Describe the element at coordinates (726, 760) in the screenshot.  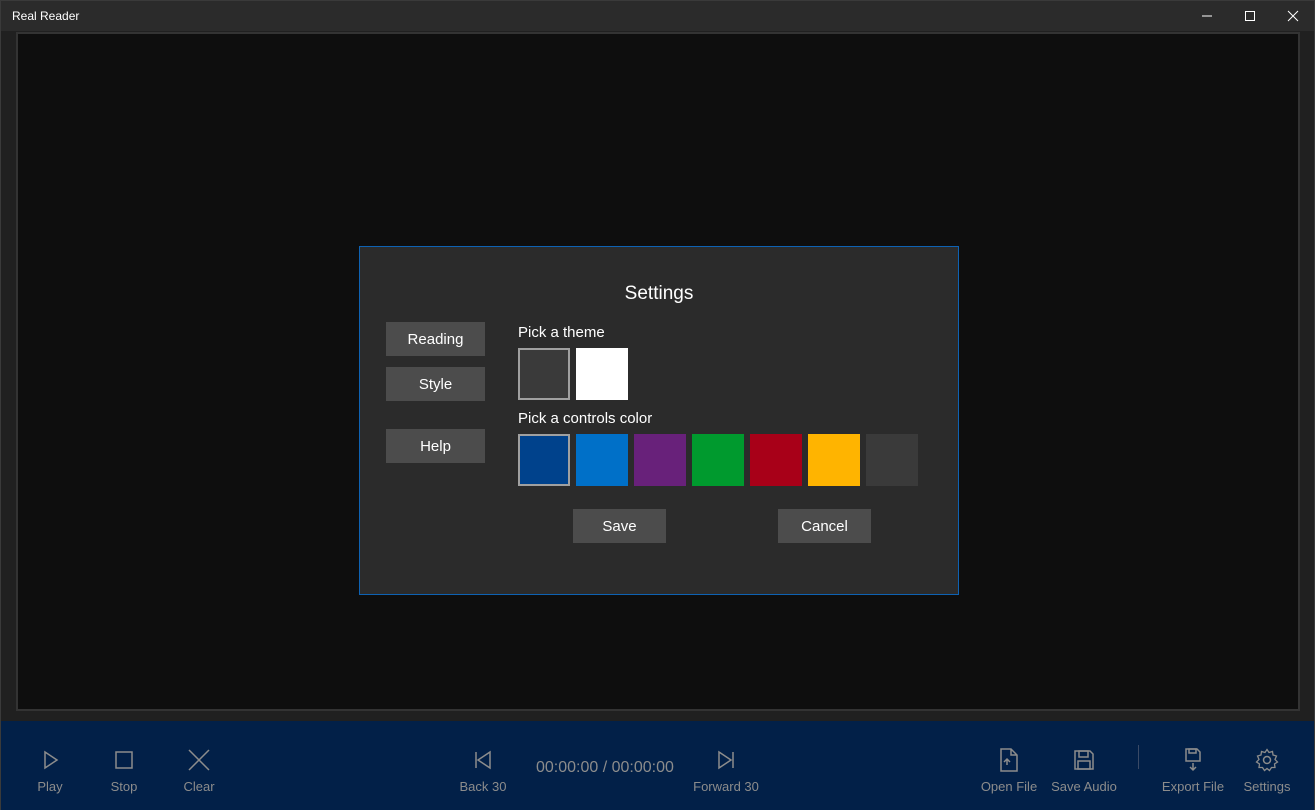
I see `skip-forward-icon` at that location.